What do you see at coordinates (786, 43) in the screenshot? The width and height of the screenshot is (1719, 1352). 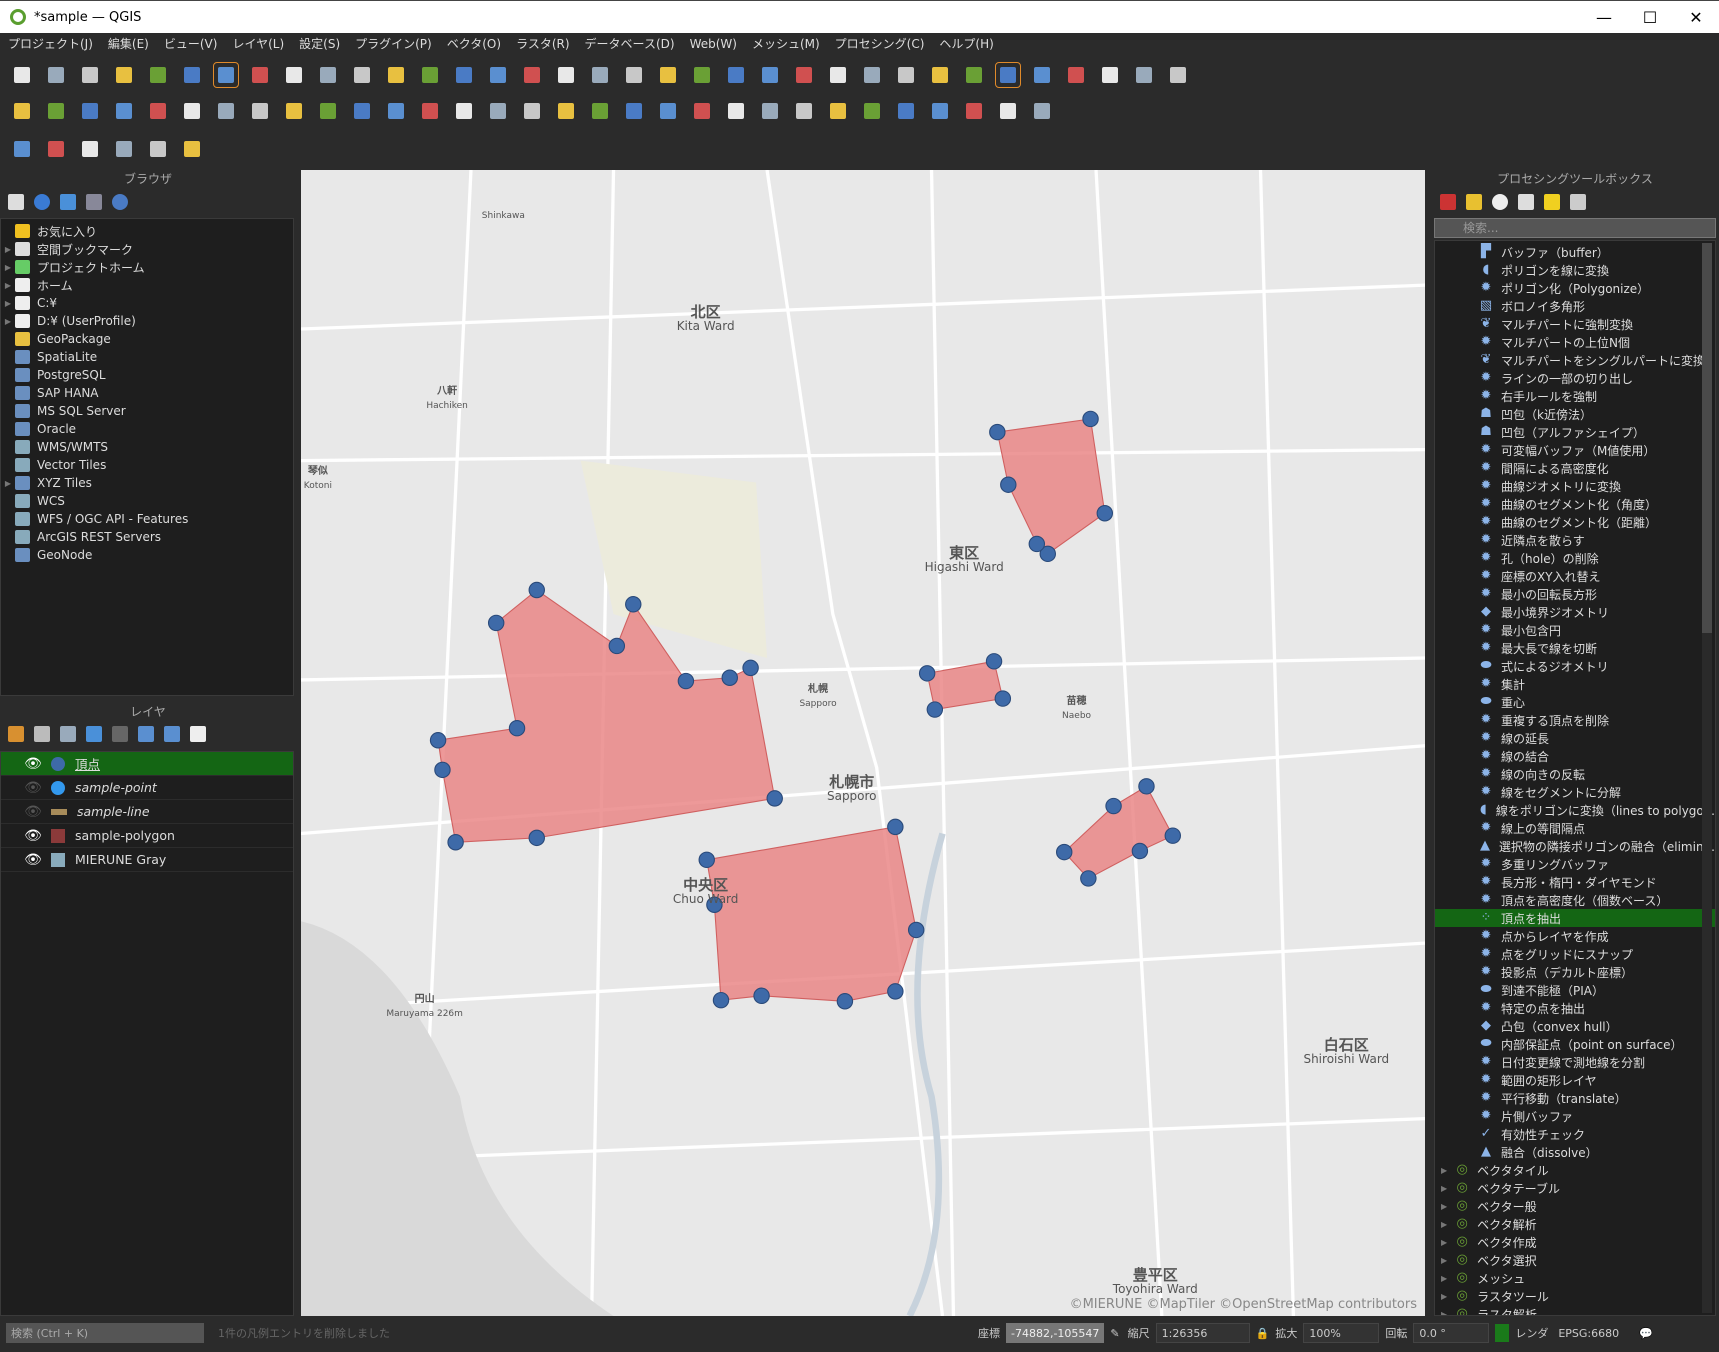 I see `menu-item: メッシュ(M)` at bounding box center [786, 43].